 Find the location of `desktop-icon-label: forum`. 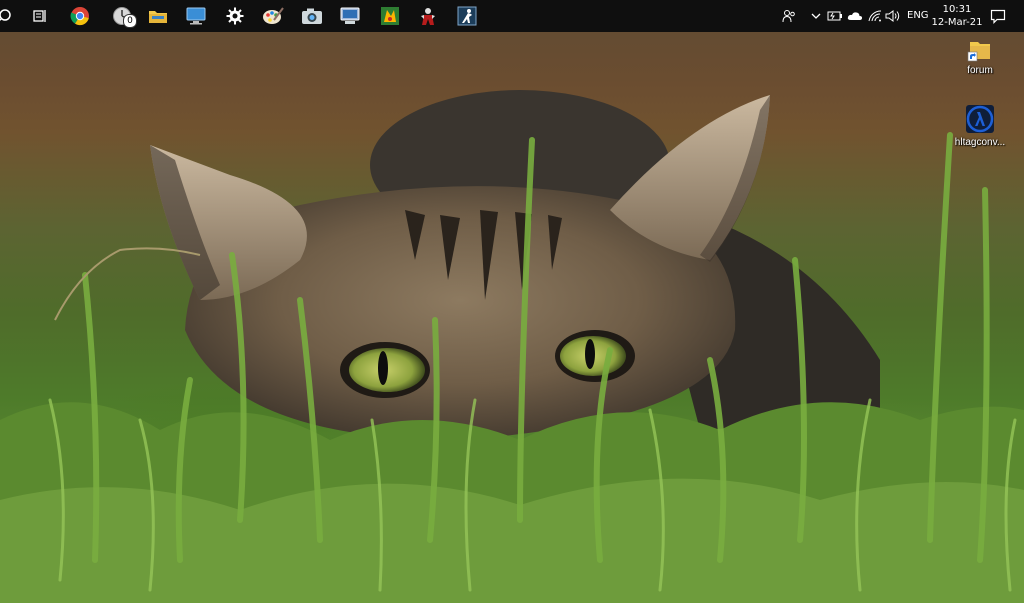

desktop-icon-label: forum is located at coordinates (980, 70).